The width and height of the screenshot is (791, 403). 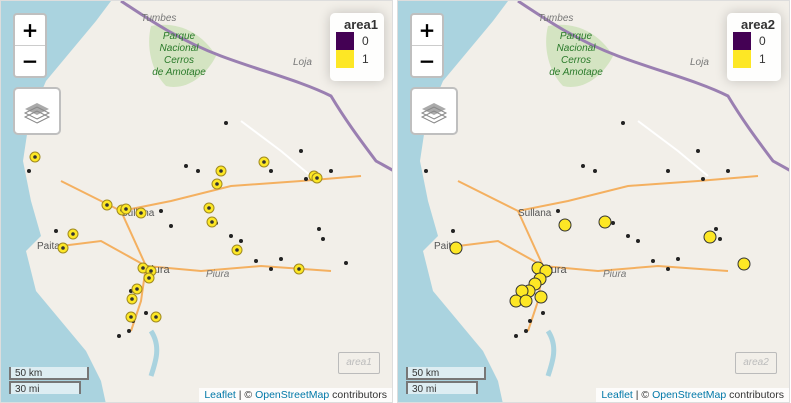 I want to click on legend: area2 0 1, so click(x=754, y=47).